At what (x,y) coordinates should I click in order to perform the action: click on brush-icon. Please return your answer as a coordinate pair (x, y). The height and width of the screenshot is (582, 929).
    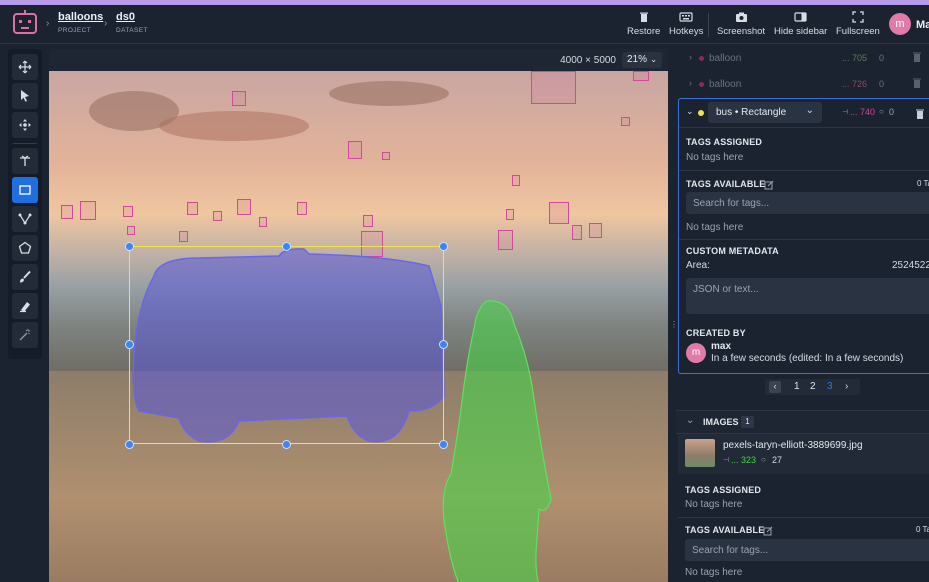
    Looking at the image, I should click on (25, 276).